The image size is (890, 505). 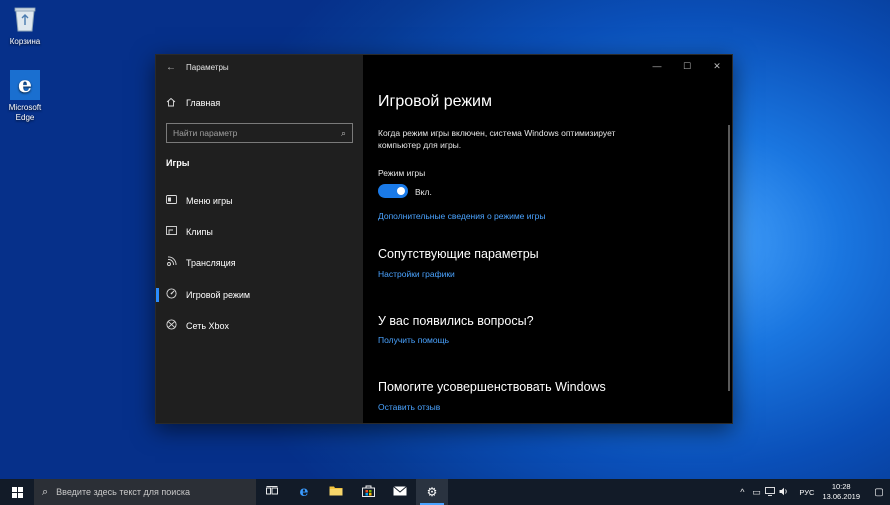 I want to click on taskbar-search-placeholder: Введите здесь текст для поиска, so click(x=123, y=492).